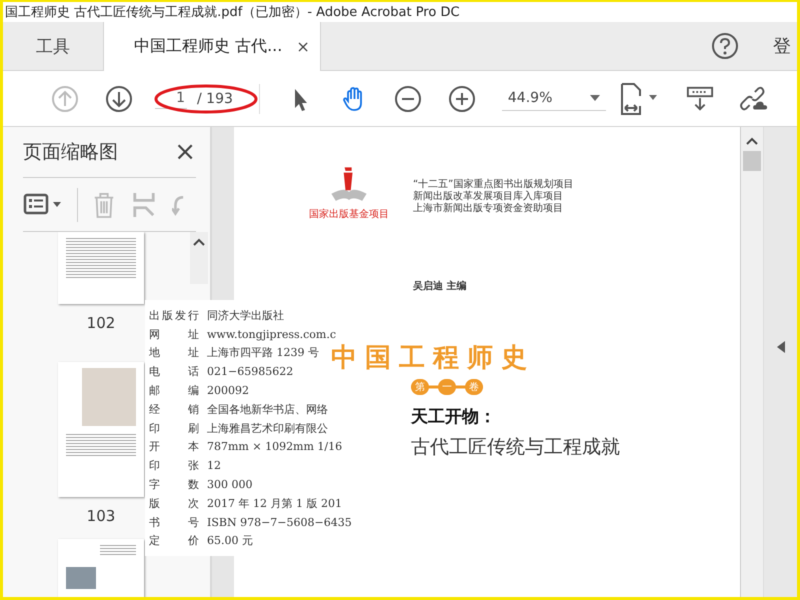 The width and height of the screenshot is (800, 600). What do you see at coordinates (433, 358) in the screenshot?
I see `book-title: 中国工程师史` at bounding box center [433, 358].